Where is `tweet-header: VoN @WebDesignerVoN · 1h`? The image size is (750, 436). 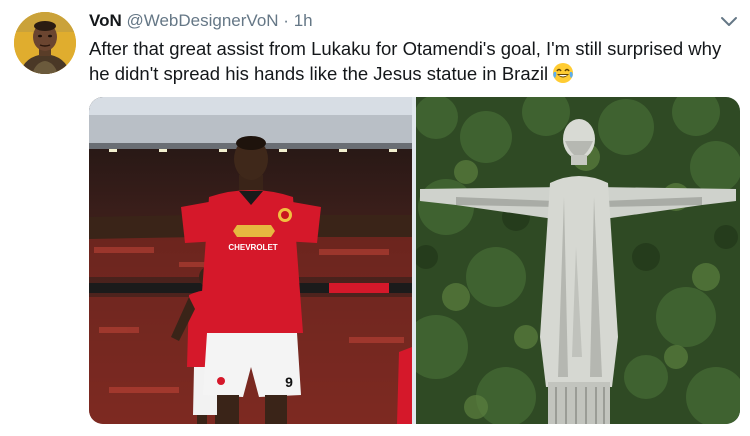
tweet-header: VoN @WebDesignerVoN · 1h is located at coordinates (201, 21).